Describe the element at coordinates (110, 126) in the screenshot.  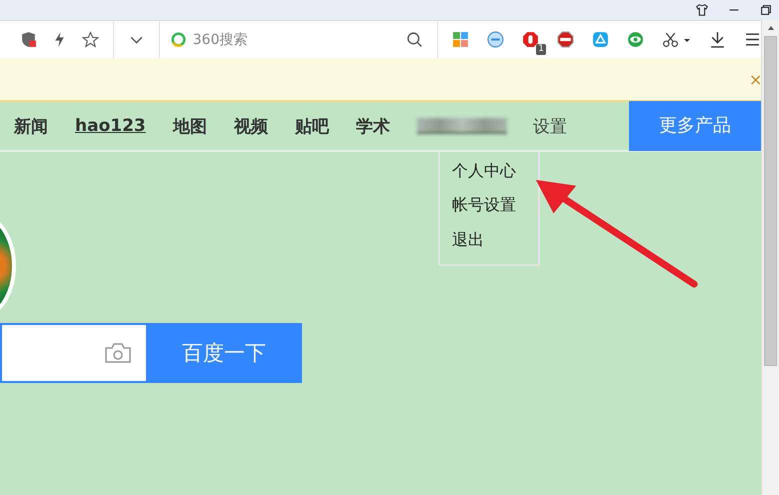
I see `nav-link: hao123` at that location.